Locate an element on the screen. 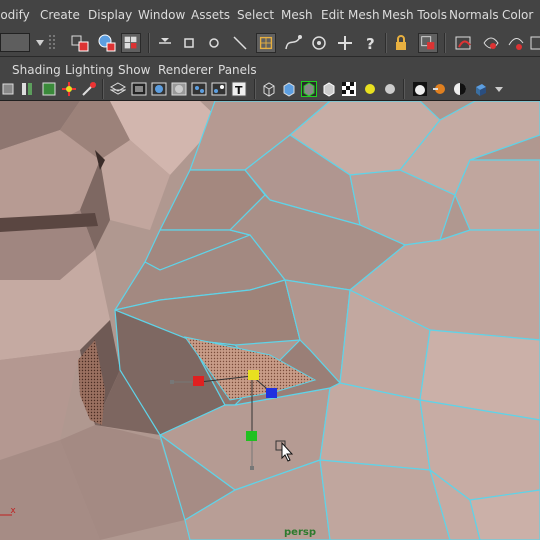 Image resolution: width=540 pixels, height=540 pixels. select-by-component-icon is located at coordinates (131, 43).